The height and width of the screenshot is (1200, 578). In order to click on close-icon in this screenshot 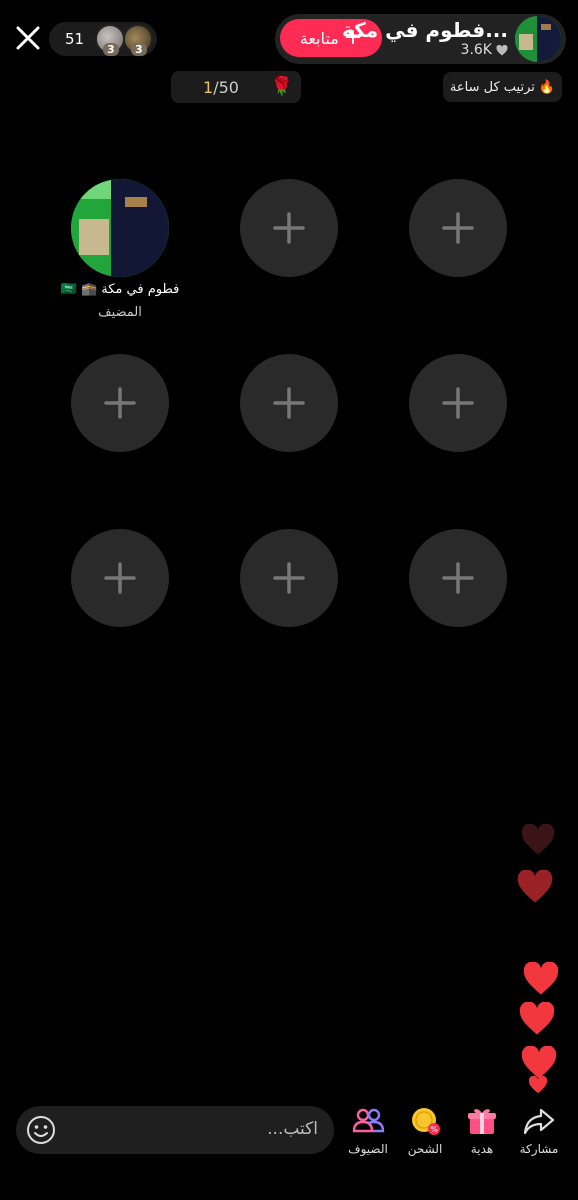, I will do `click(28, 38)`.